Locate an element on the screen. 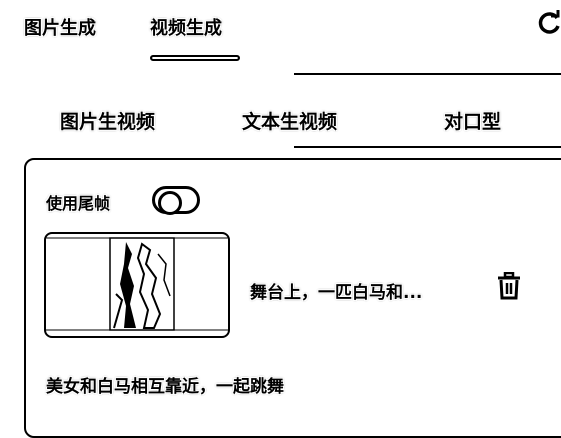 The image size is (561, 438). header-divider is located at coordinates (427, 74).